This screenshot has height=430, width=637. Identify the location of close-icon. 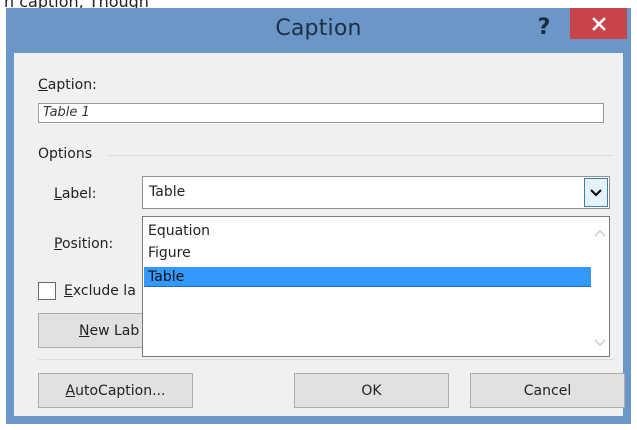
(598, 23).